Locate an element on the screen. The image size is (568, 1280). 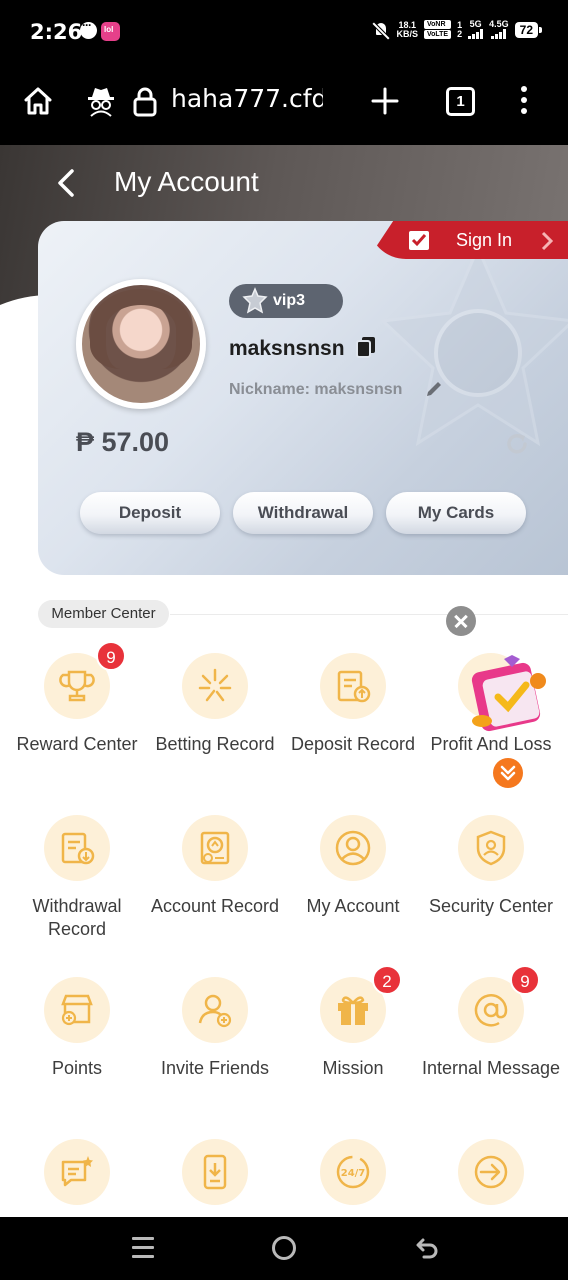
close-icon is located at coordinates (461, 621).